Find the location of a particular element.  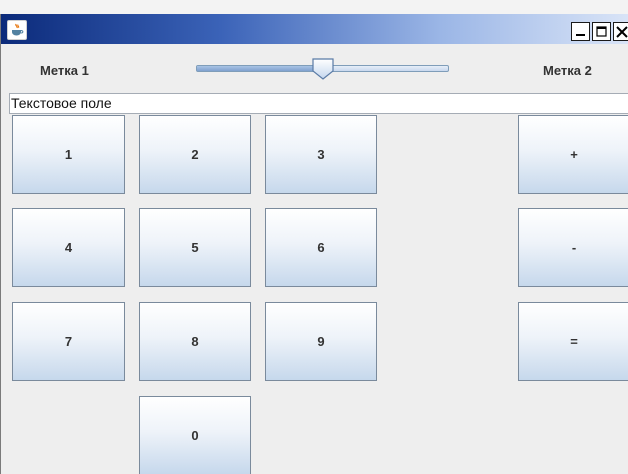

slider-fill is located at coordinates (260, 68).